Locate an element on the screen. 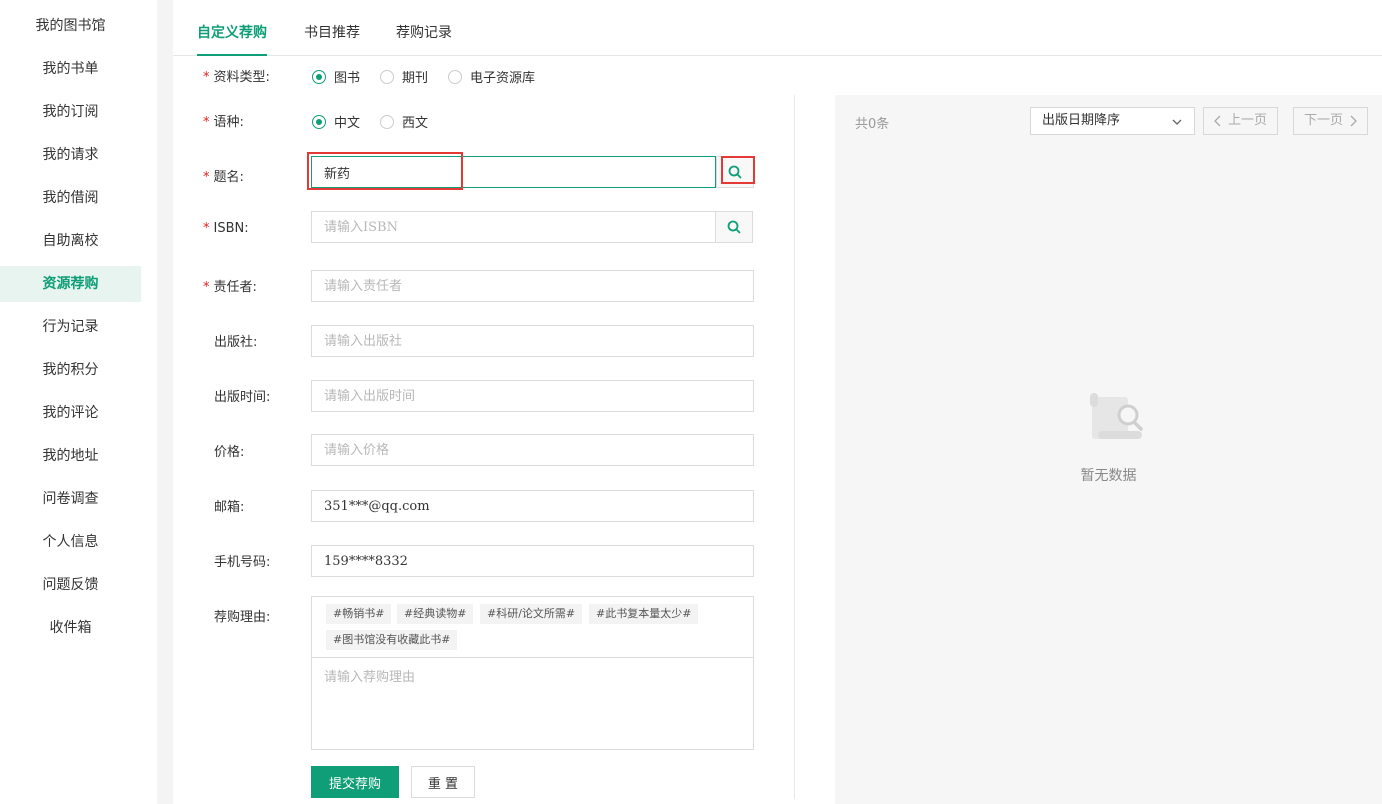 Image resolution: width=1382 pixels, height=804 pixels. language-label: * 语种: is located at coordinates (223, 120).